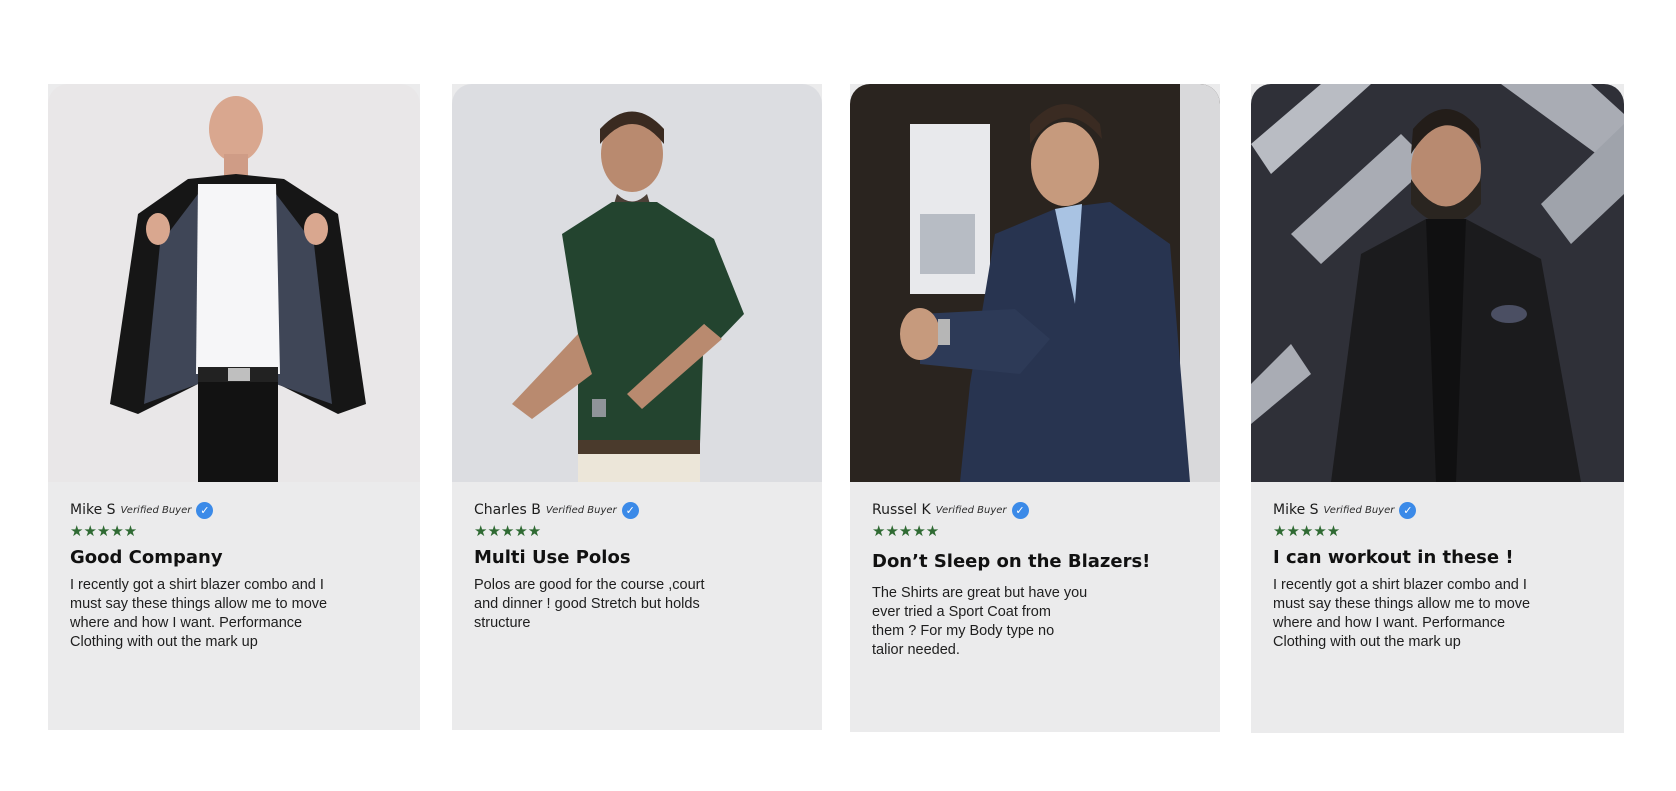  What do you see at coordinates (507, 510) in the screenshot?
I see `reviewer-name: Charles B` at bounding box center [507, 510].